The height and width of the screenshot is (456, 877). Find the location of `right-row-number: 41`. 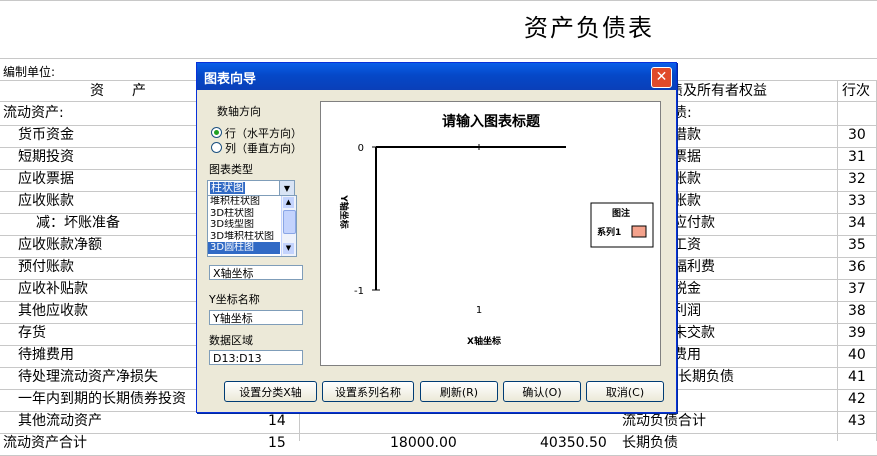

right-row-number: 41 is located at coordinates (857, 377).